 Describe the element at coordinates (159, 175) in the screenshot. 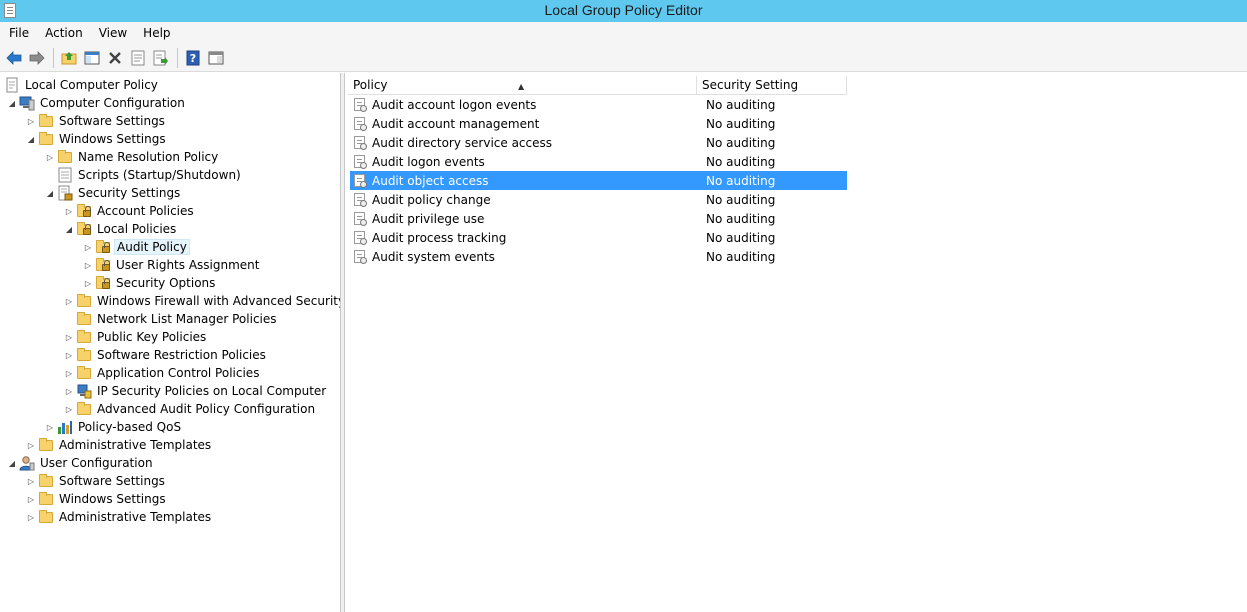

I see `tree-label: Scripts (Startup/Shutdown)` at that location.